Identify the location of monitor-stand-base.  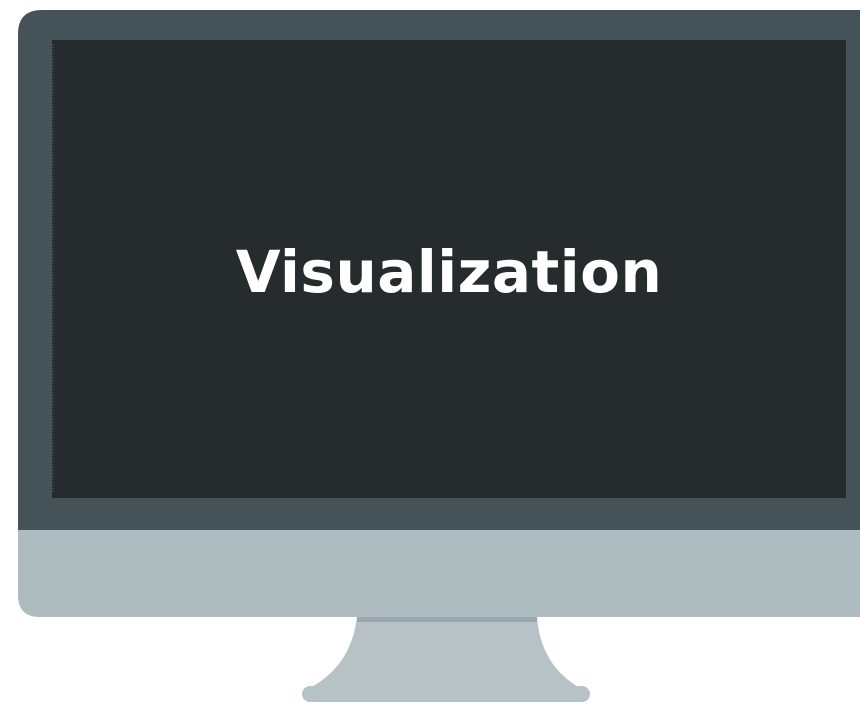
(446, 694).